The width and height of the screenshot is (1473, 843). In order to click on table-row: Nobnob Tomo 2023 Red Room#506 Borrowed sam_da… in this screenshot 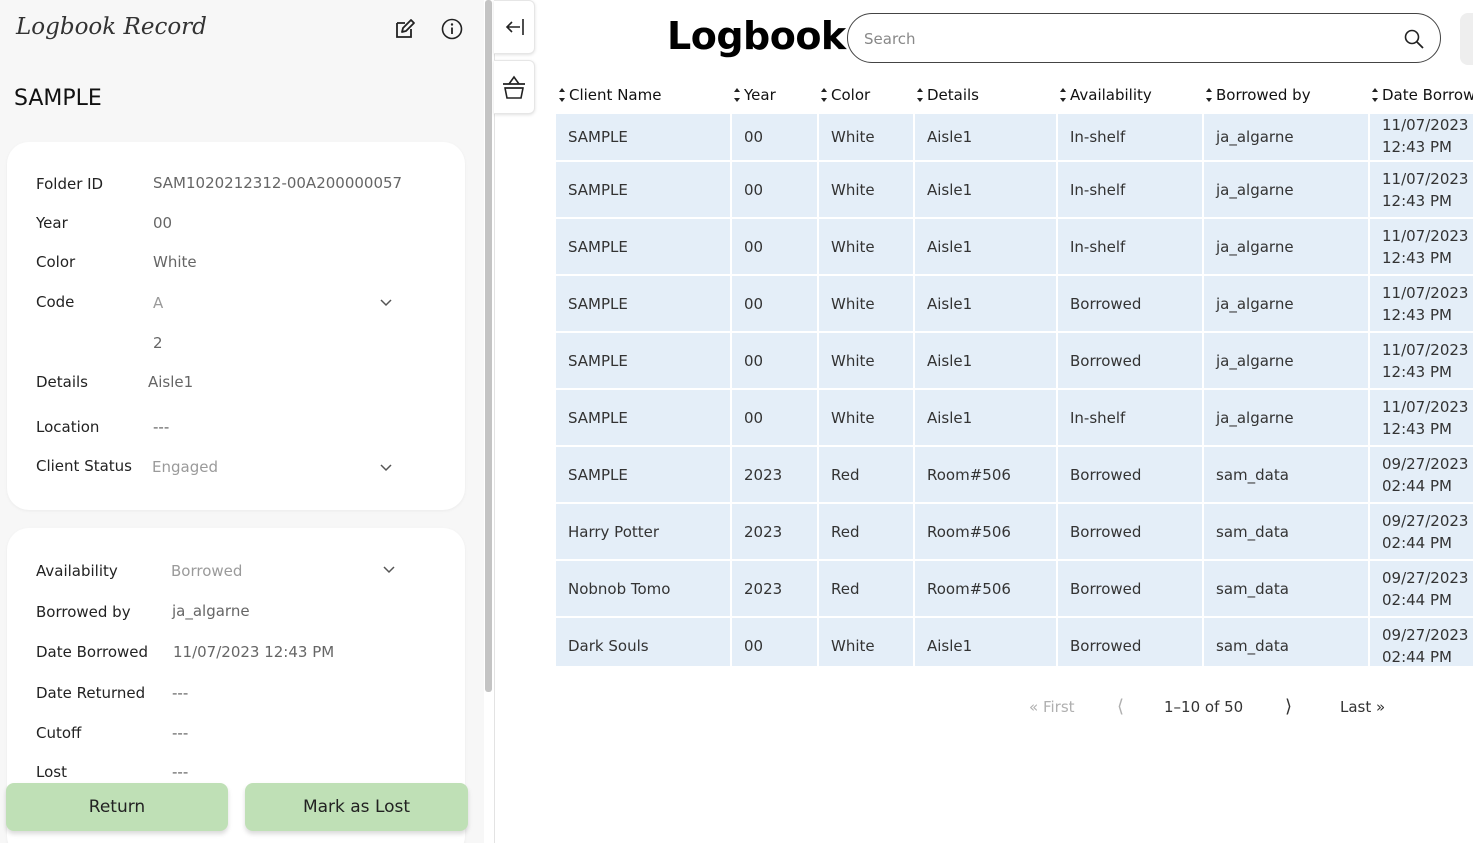, I will do `click(1014, 589)`.